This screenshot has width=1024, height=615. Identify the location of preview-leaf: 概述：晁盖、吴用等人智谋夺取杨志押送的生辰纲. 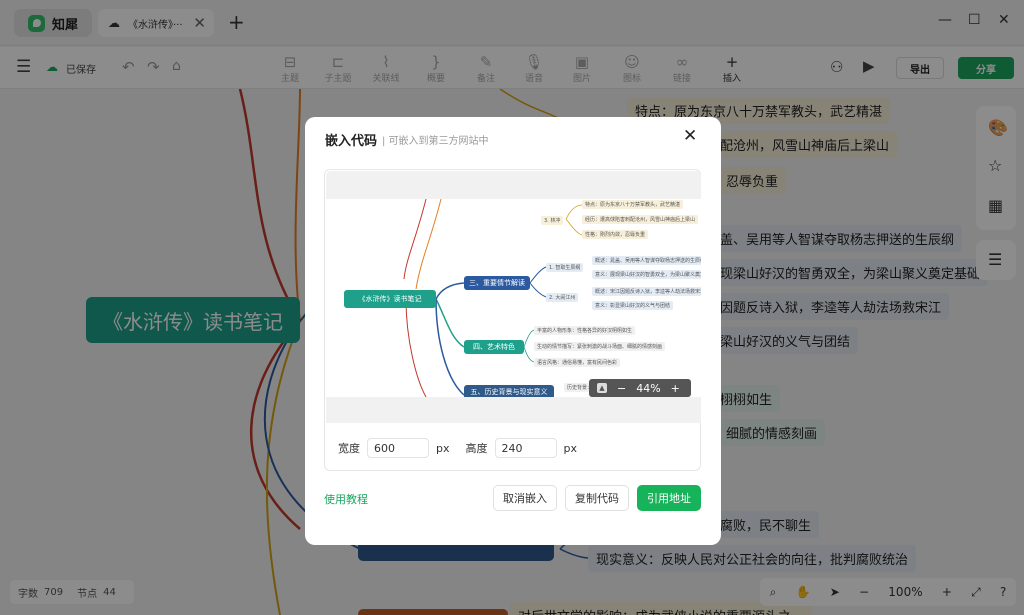
(646, 260).